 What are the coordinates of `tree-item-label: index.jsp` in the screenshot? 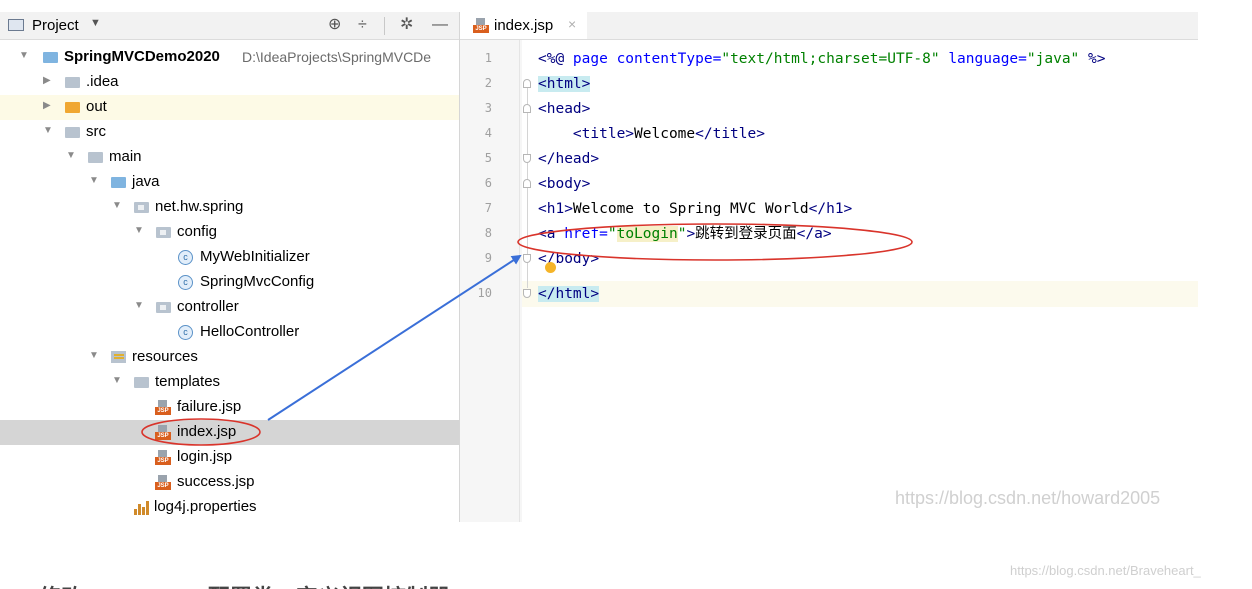 It's located at (207, 431).